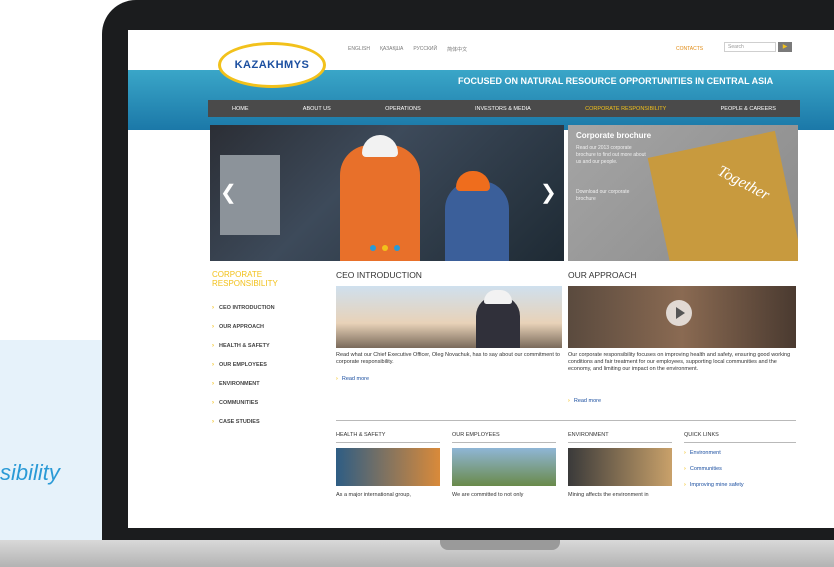  What do you see at coordinates (743, 183) in the screenshot?
I see `brochure-cover-word: Together` at bounding box center [743, 183].